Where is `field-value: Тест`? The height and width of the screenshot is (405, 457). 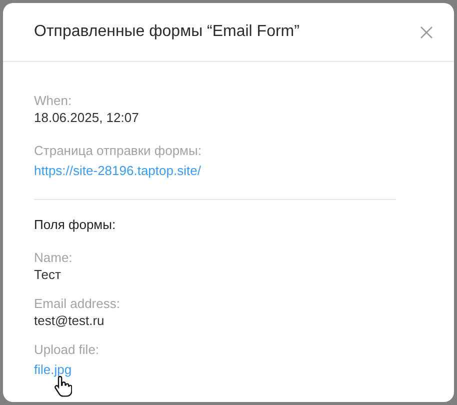 field-value: Тест is located at coordinates (47, 274).